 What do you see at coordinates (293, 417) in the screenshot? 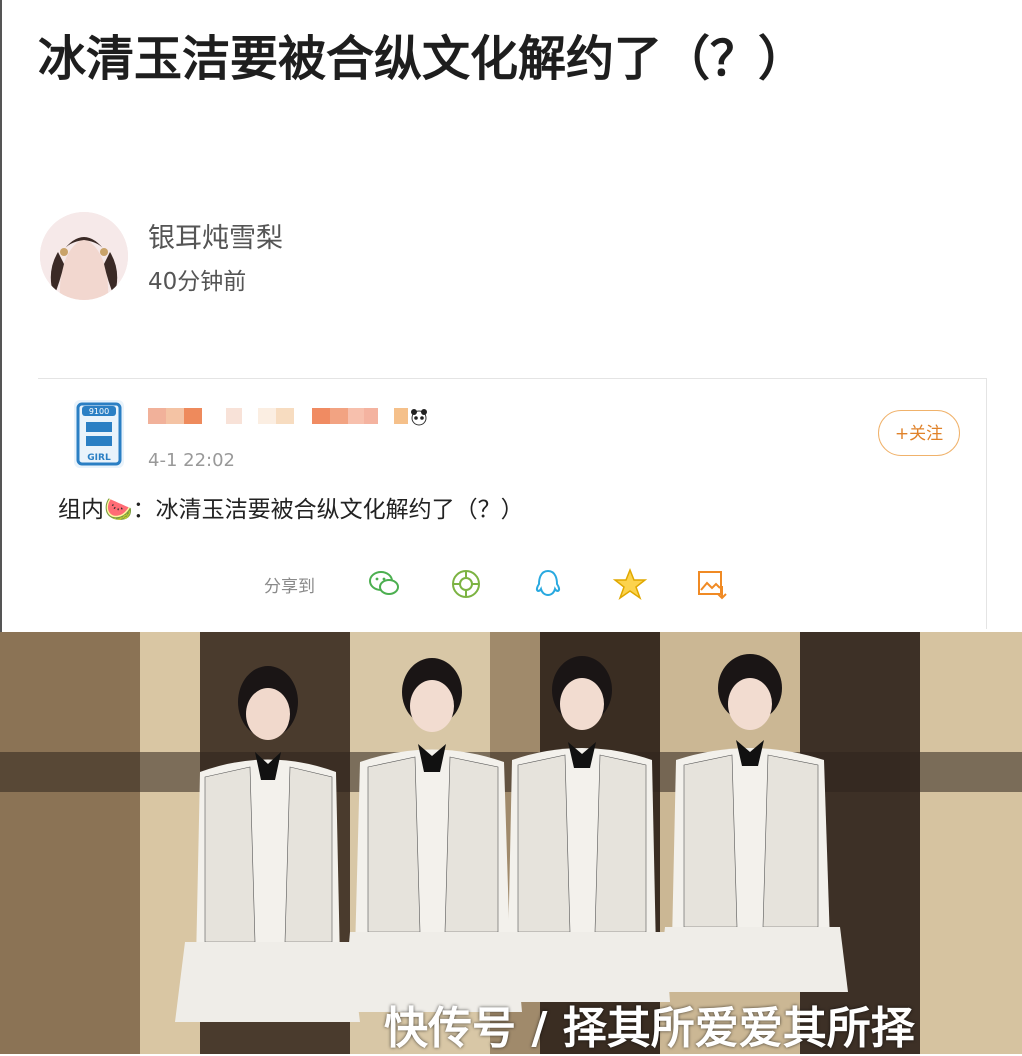
I see `blurred-account-name` at bounding box center [293, 417].